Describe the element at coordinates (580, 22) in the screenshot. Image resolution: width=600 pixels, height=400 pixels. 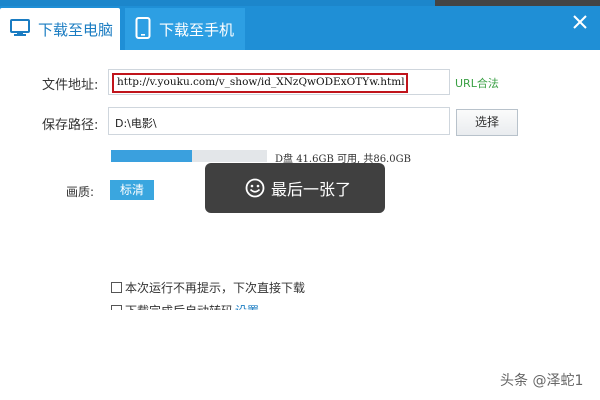
I see `close-icon` at that location.